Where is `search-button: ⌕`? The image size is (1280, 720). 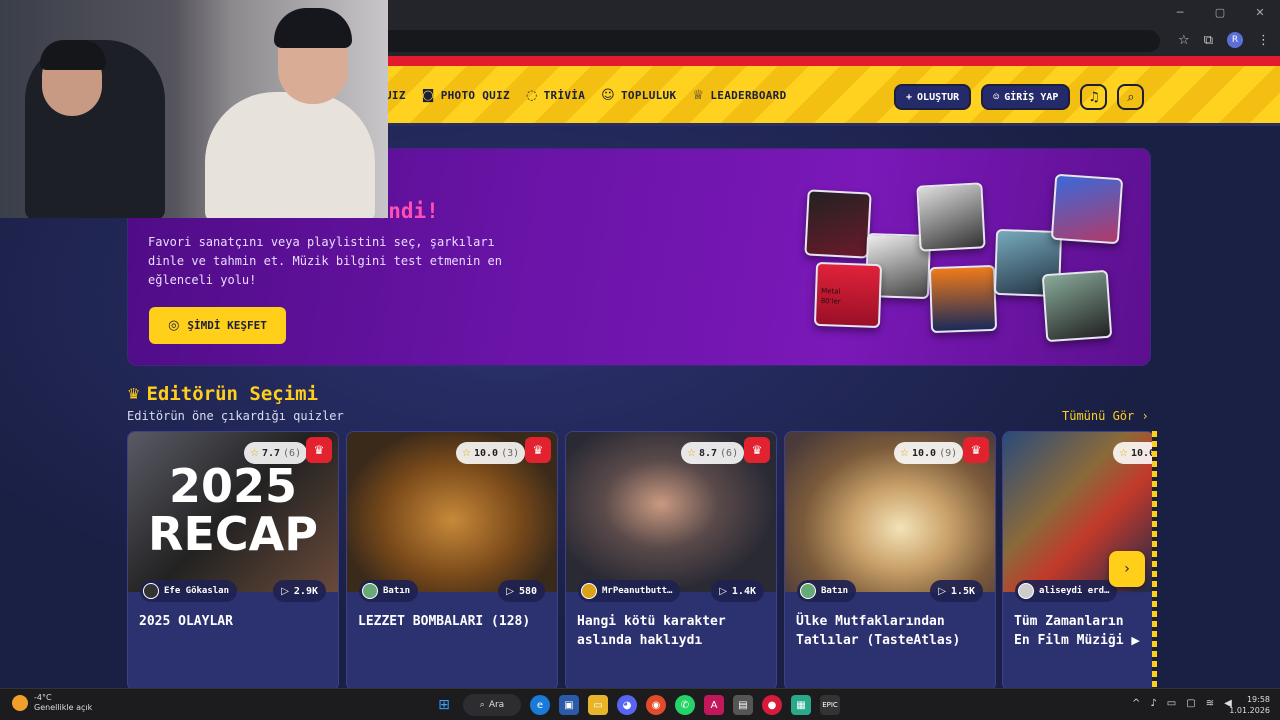
search-button: ⌕ is located at coordinates (1131, 97).